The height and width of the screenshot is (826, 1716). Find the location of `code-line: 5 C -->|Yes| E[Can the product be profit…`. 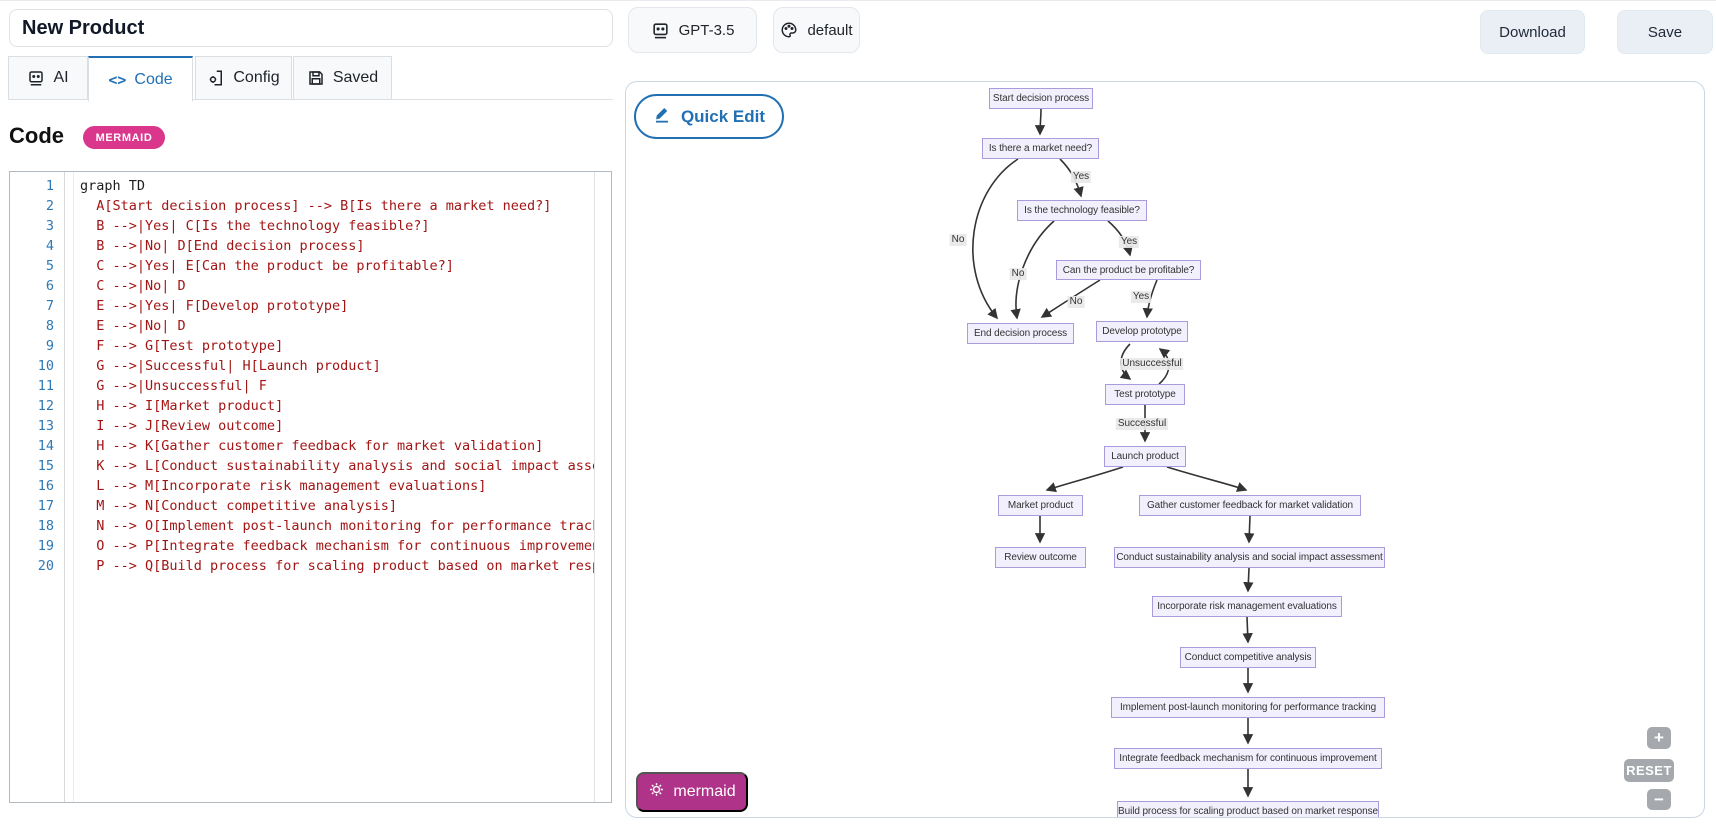

code-line: 5 C -->|Yes| E[Can the product be profit… is located at coordinates (303, 266).